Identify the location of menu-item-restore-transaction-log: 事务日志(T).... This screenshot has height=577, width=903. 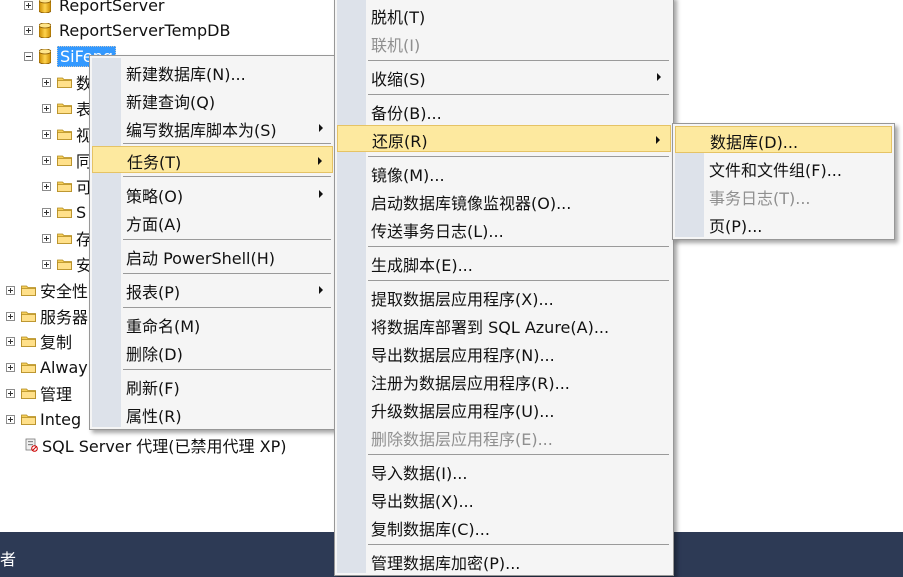
(783, 195).